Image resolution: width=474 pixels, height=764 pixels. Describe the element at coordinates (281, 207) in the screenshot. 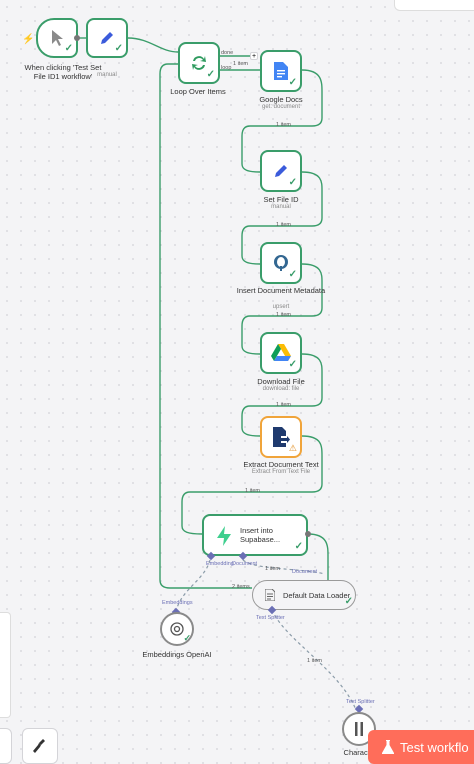

I see `set-file-id-subtitle: manual` at that location.